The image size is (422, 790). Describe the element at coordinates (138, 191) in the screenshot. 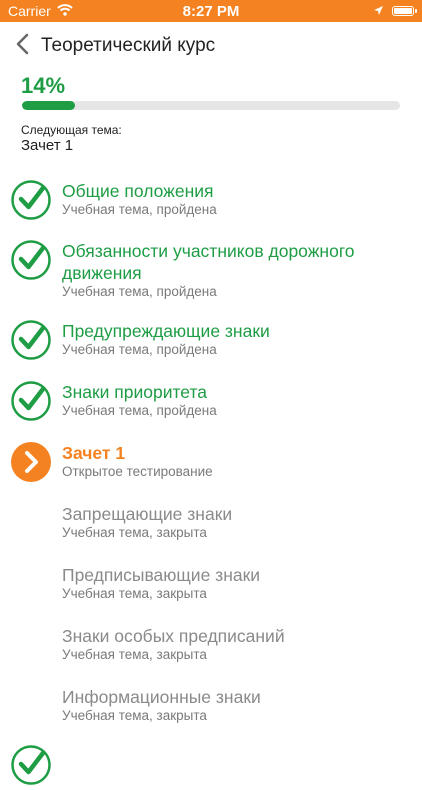

I see `topic-title: Общие положения` at that location.